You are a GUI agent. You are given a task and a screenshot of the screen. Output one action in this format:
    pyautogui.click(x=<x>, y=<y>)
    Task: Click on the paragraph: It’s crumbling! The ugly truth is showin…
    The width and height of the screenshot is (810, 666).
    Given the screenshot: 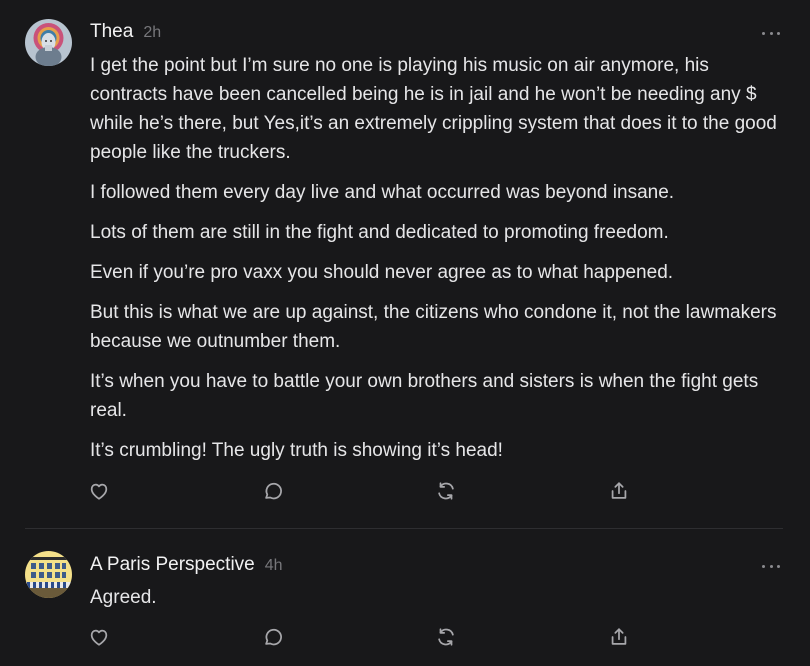 What is the action you would take?
    pyautogui.click(x=296, y=450)
    